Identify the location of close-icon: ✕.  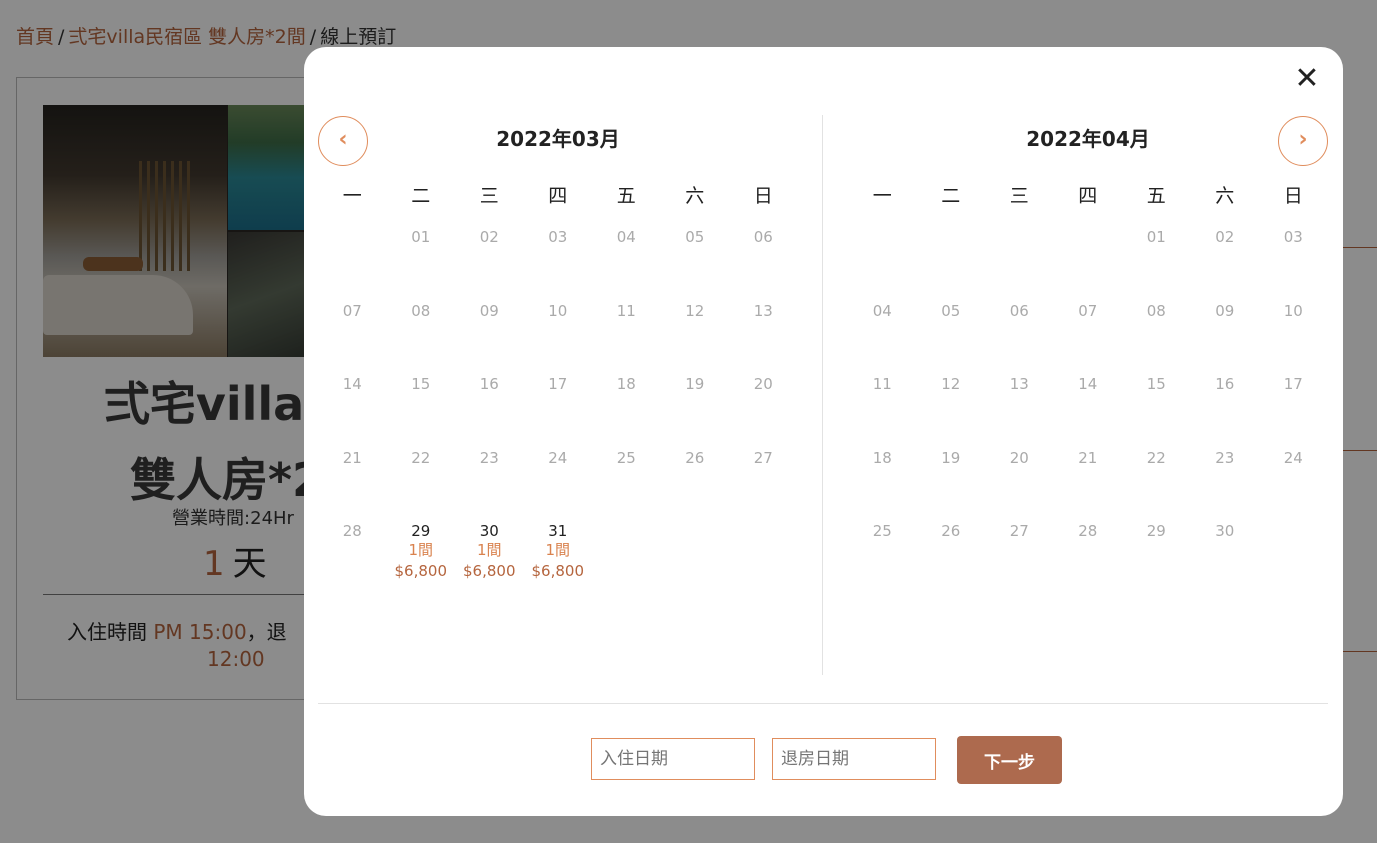
(1307, 79).